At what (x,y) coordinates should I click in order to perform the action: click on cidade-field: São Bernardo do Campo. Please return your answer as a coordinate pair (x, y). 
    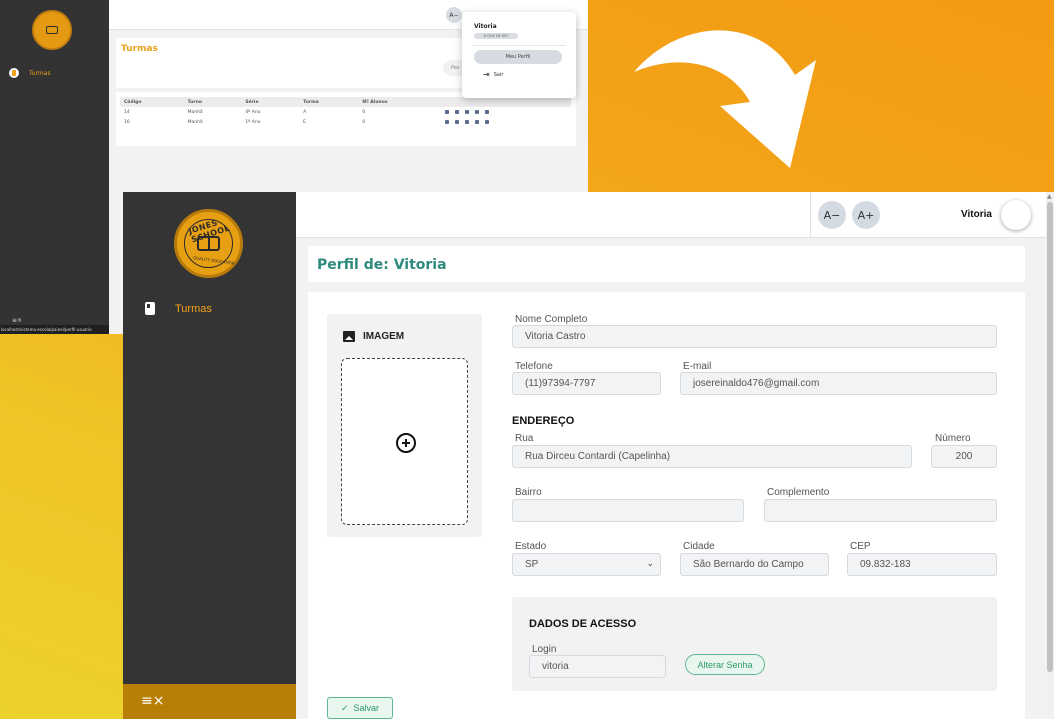
    Looking at the image, I should click on (754, 564).